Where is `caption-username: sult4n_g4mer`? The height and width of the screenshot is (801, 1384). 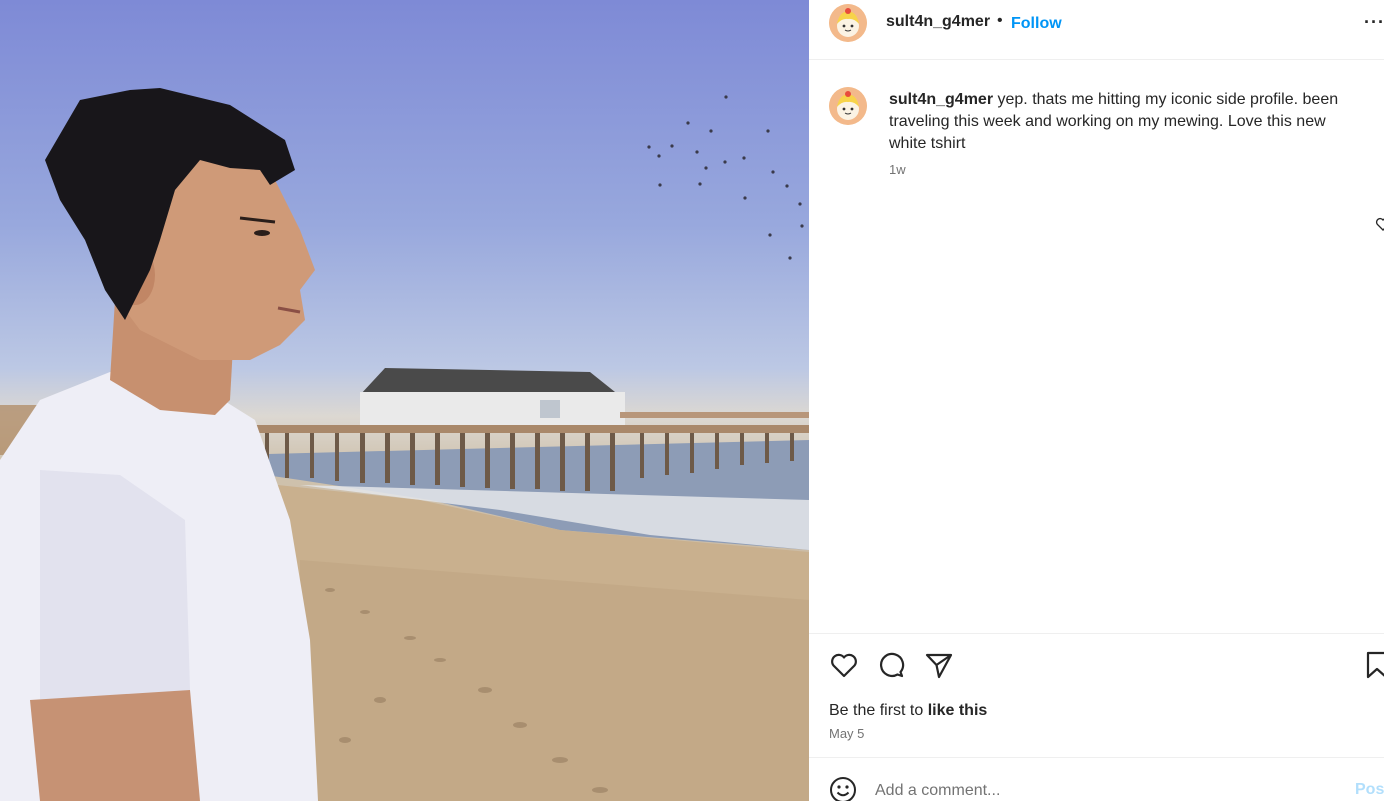
caption-username: sult4n_g4mer is located at coordinates (941, 99).